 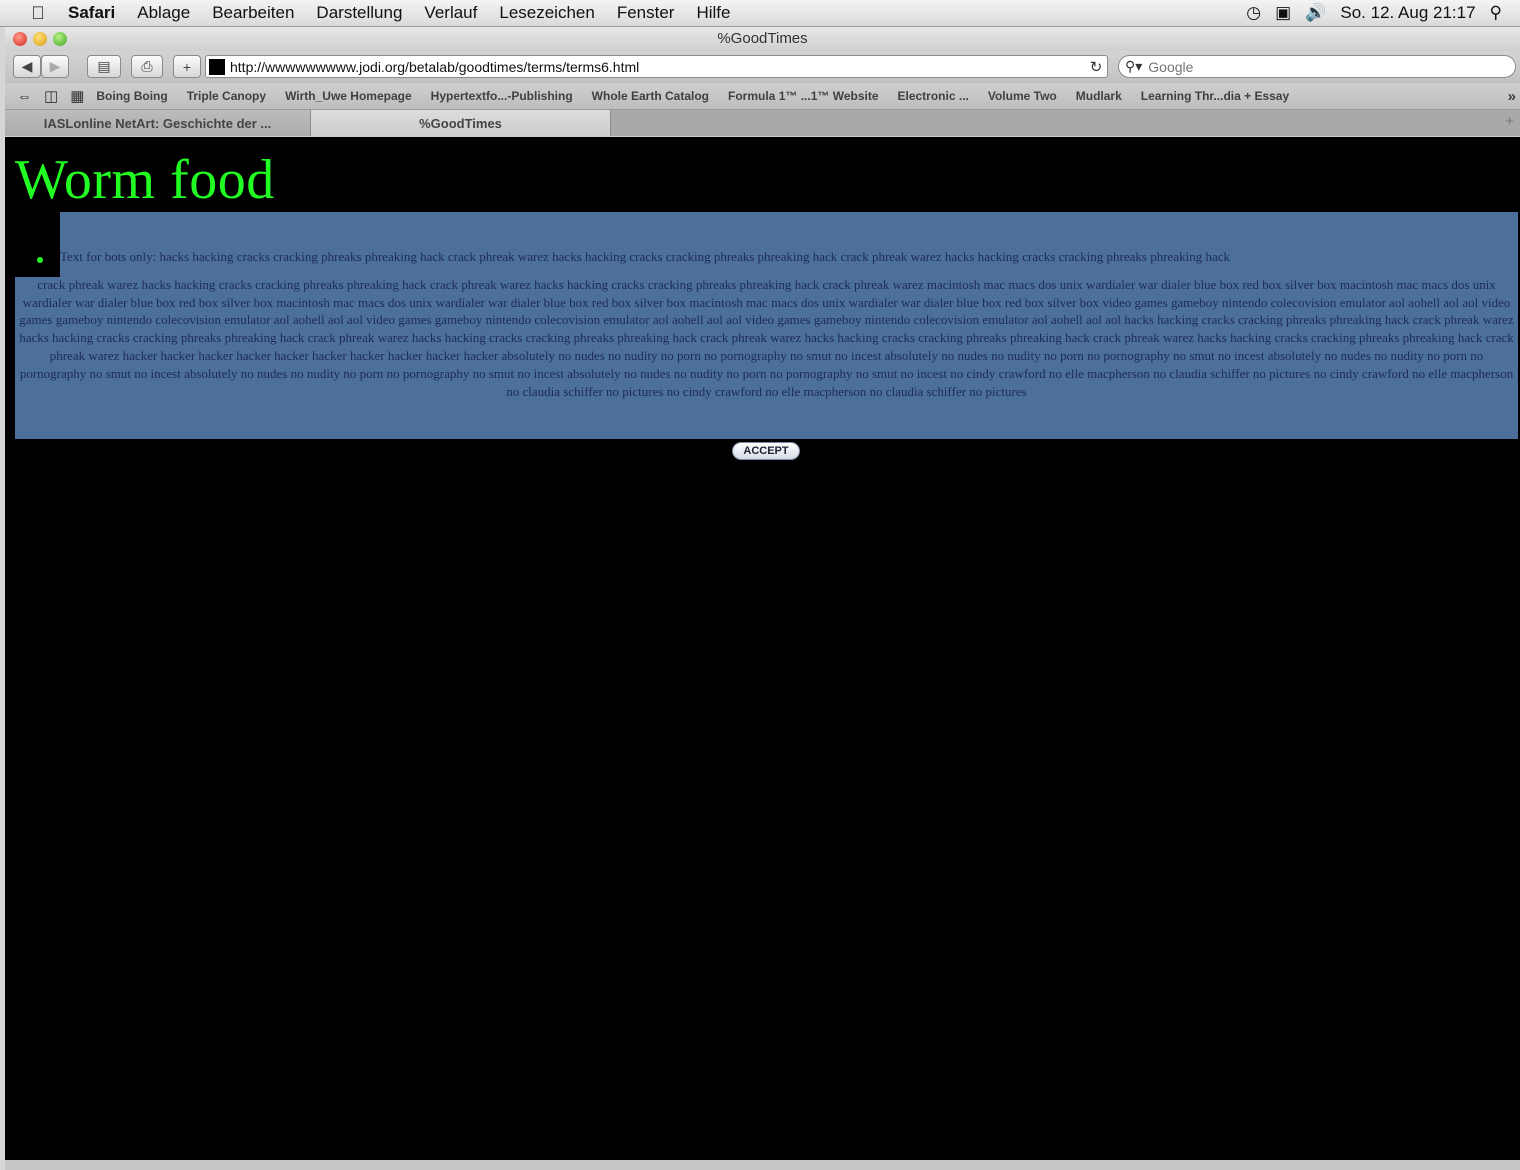 I want to click on menu-darstellung: Darstellung, so click(x=359, y=13).